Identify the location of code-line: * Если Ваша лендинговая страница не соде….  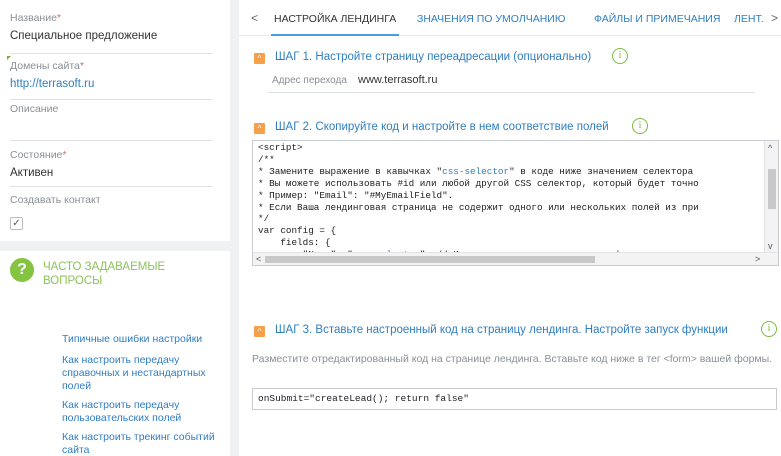
(478, 208).